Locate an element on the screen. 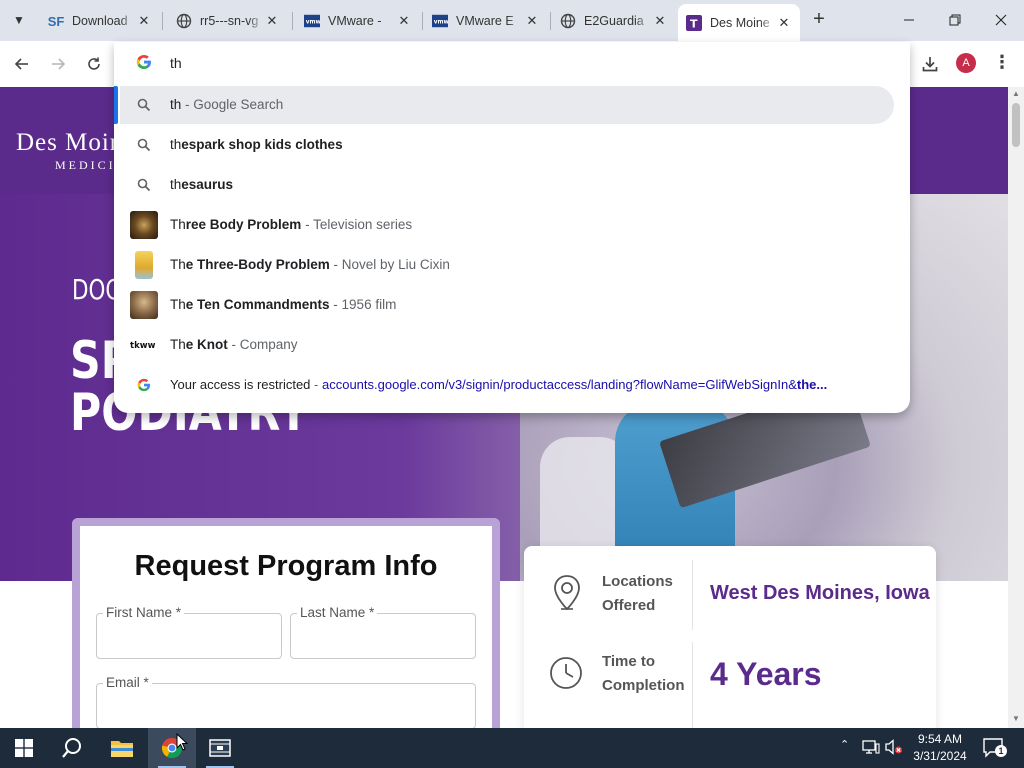 The width and height of the screenshot is (1024, 768). restore-button is located at coordinates (955, 20).